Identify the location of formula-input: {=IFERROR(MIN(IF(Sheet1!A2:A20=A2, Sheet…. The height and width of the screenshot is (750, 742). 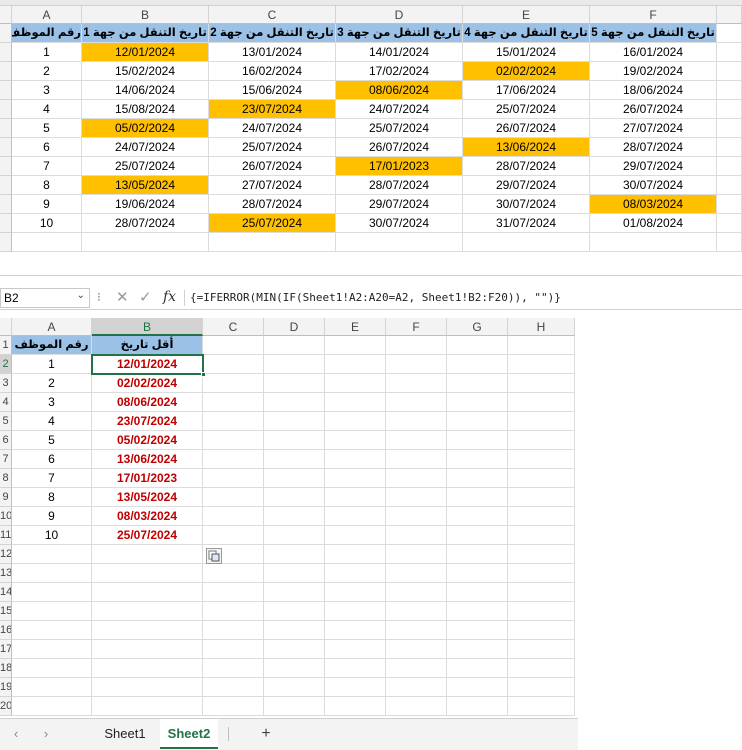
(466, 298).